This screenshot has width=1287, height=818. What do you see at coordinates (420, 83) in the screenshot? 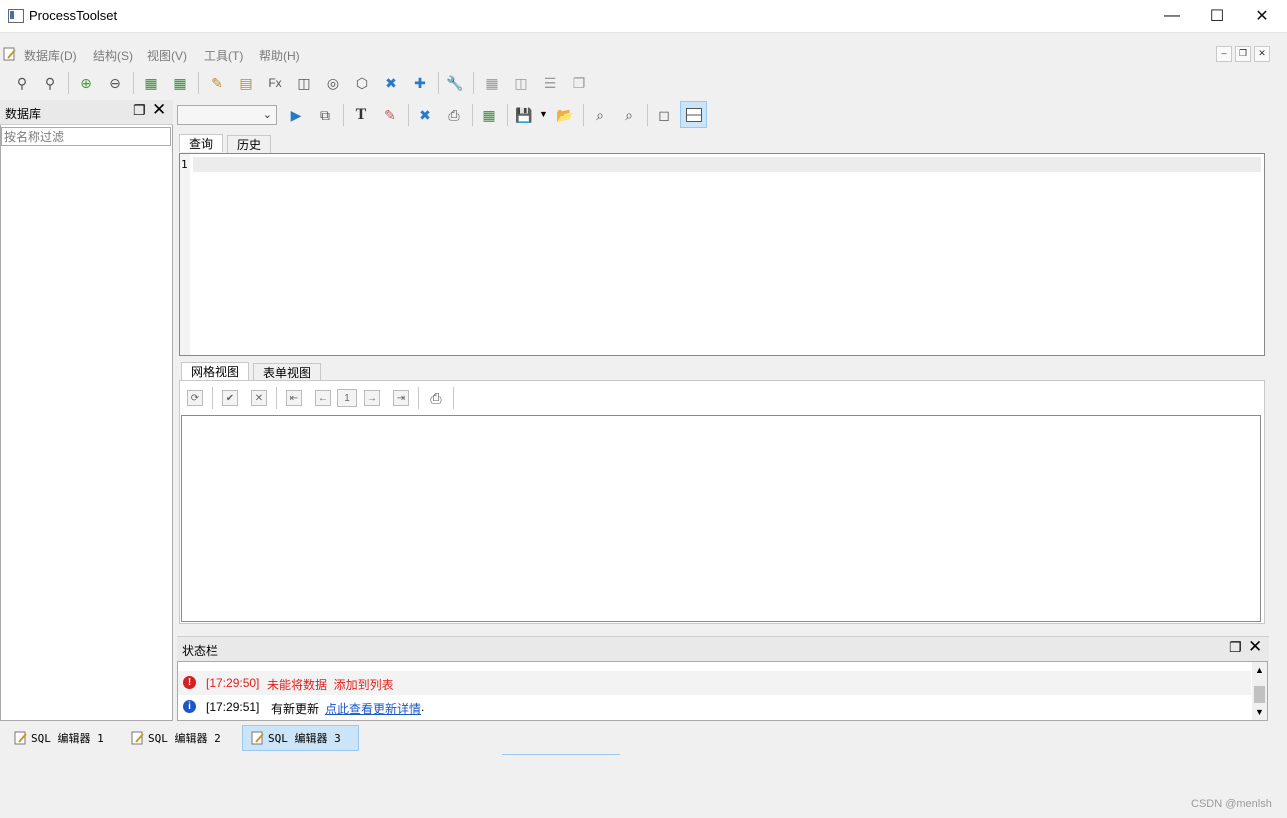
I see `expand-icon: ✚` at bounding box center [420, 83].